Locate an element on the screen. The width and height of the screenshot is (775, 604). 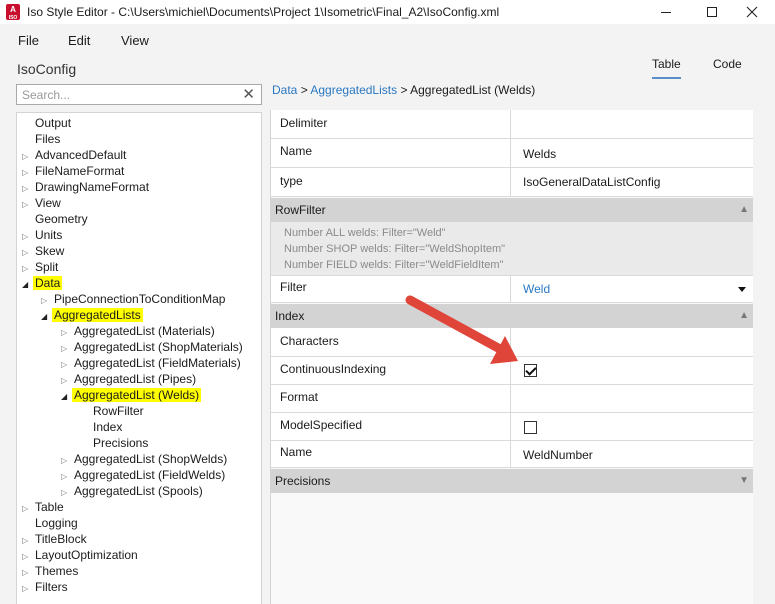
continuousindexing-checkbox is located at coordinates (530, 370).